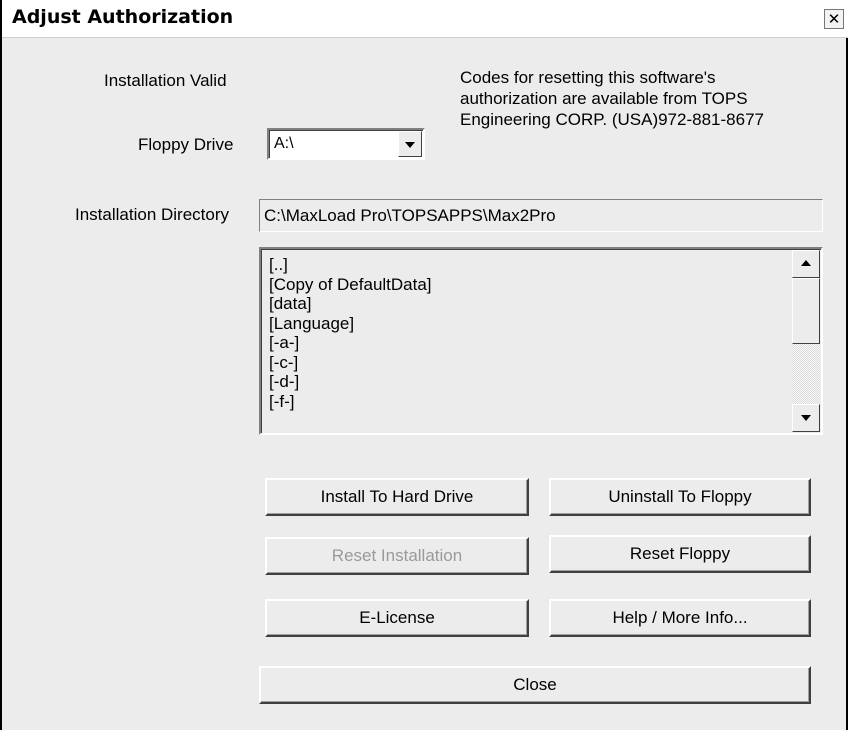 The image size is (850, 730). I want to click on scroll-thumb, so click(806, 311).